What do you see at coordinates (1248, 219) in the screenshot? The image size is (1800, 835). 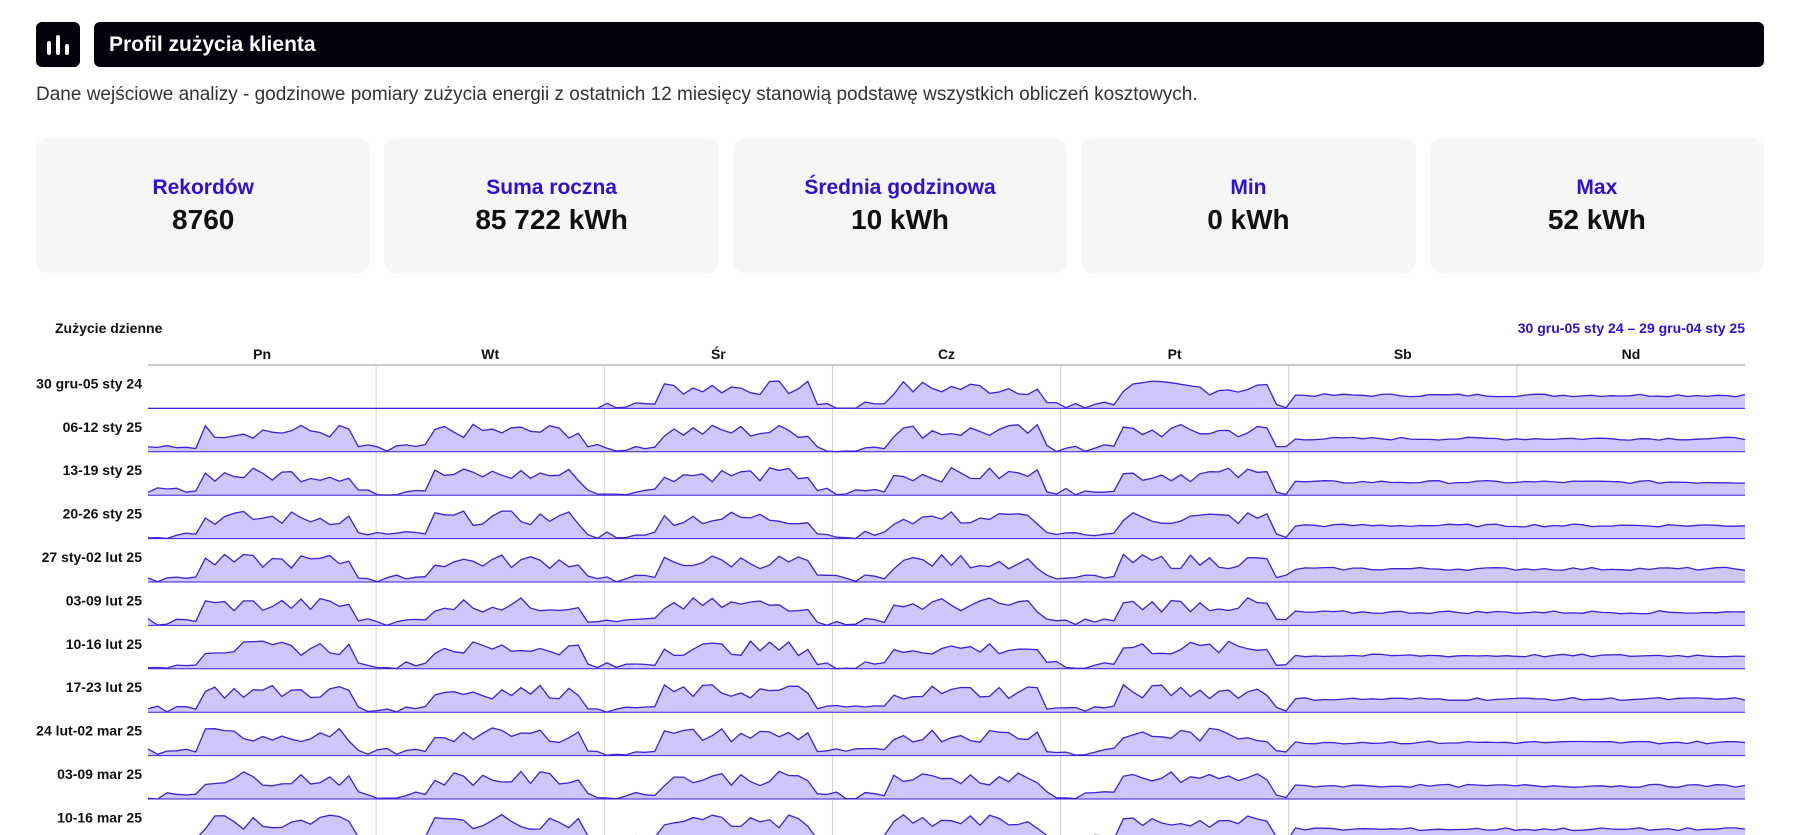 I see `stat-value: 0 kWh` at bounding box center [1248, 219].